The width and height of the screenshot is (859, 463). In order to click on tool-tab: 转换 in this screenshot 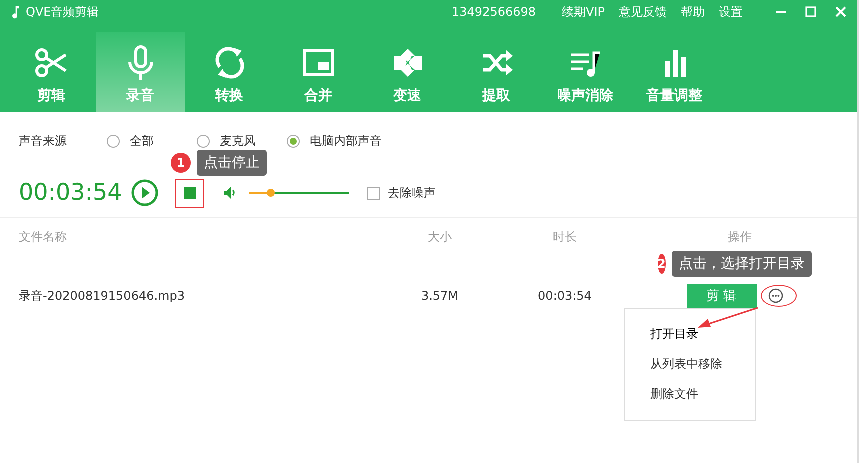, I will do `click(229, 72)`.